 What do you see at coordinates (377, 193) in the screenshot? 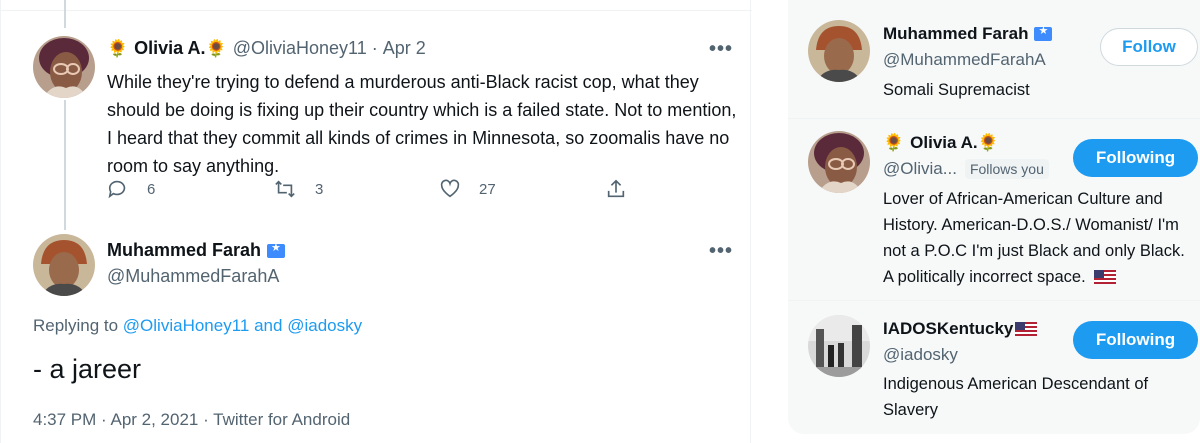
I see `tweet-actions: 6 3 27` at bounding box center [377, 193].